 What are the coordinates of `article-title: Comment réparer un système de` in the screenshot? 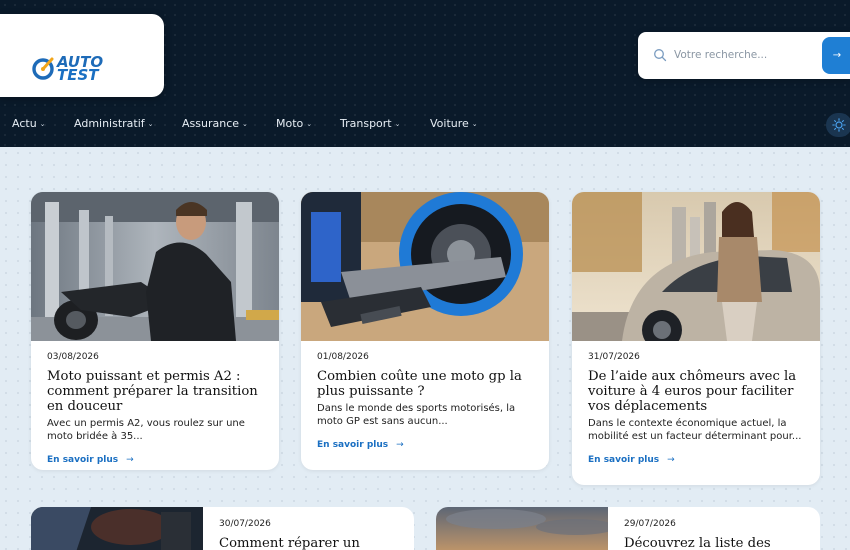 It's located at (311, 543).